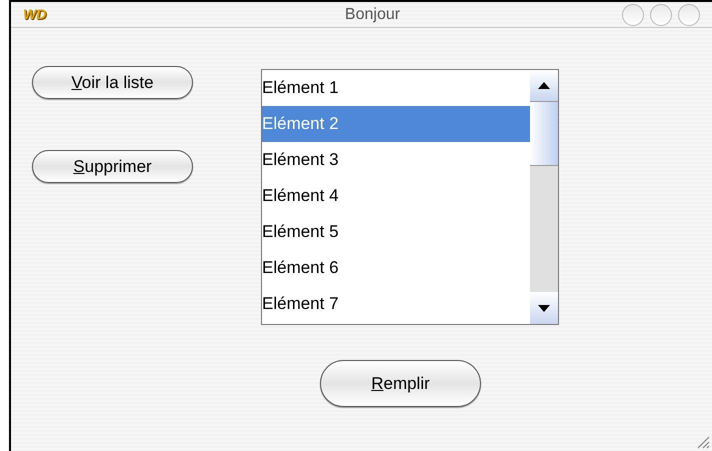  I want to click on list-item: Elément 7, so click(396, 304).